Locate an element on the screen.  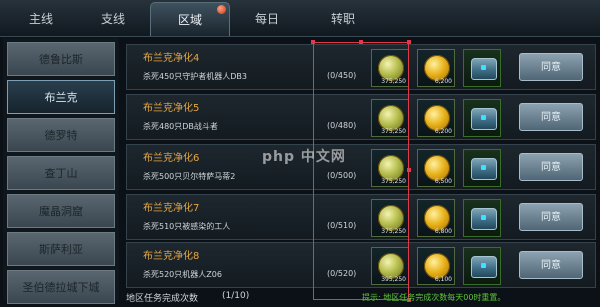
tab-bar: 主线 支线 区域 每日 转职 is located at coordinates (300, 18).